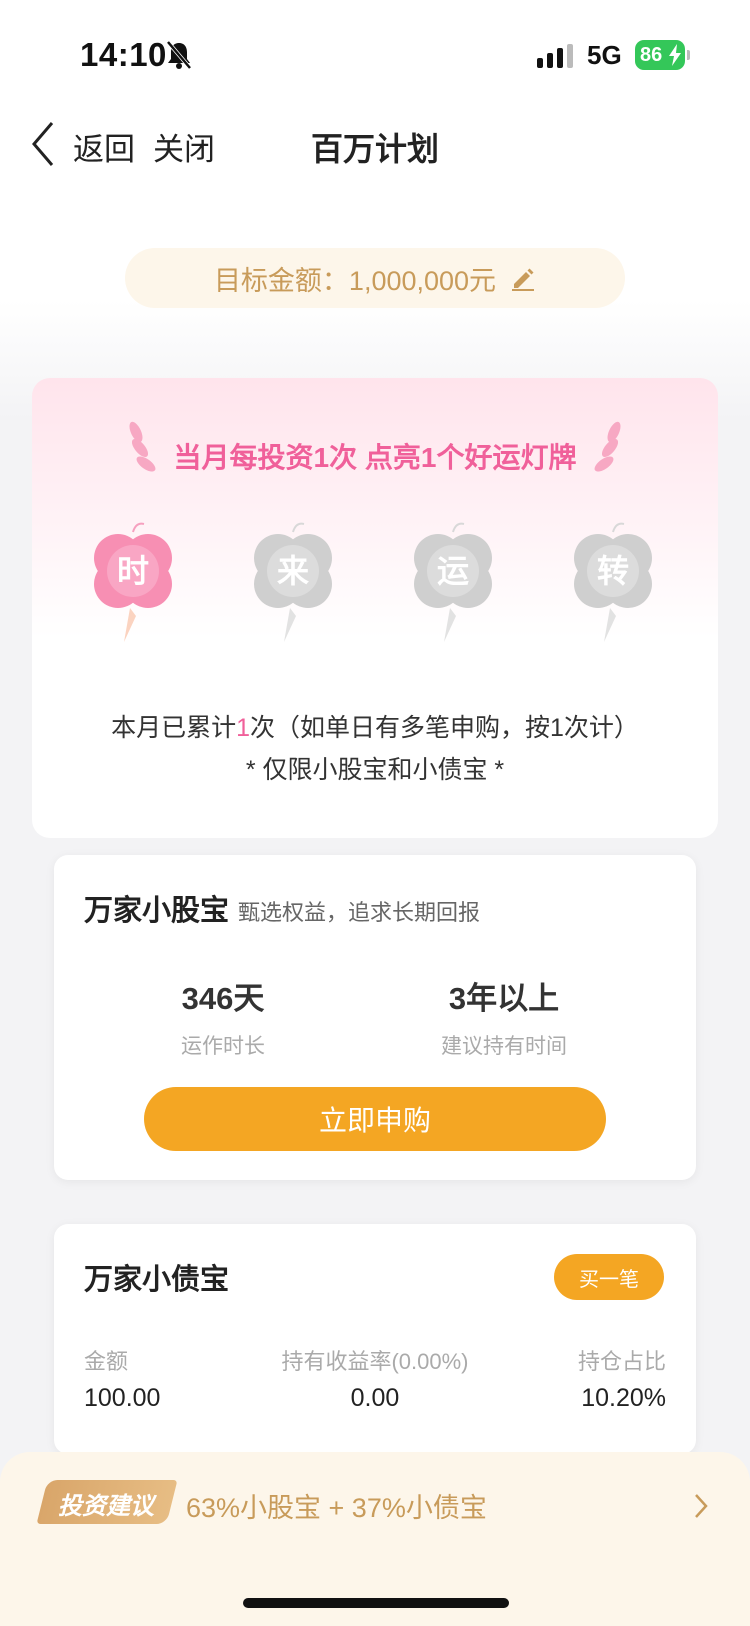  What do you see at coordinates (555, 56) in the screenshot?
I see `signal-icon` at bounding box center [555, 56].